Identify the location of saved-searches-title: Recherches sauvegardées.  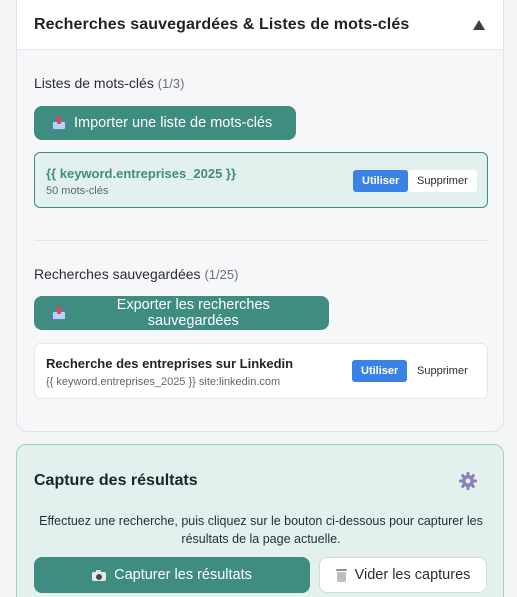
(117, 274).